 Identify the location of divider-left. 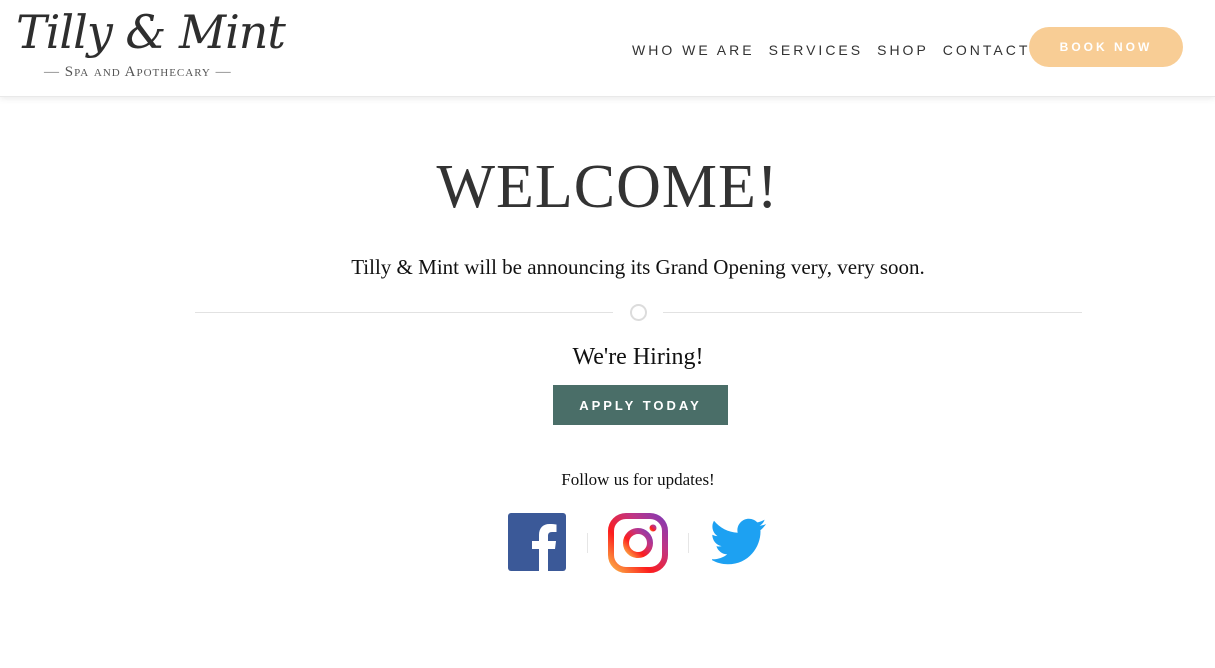
(404, 312).